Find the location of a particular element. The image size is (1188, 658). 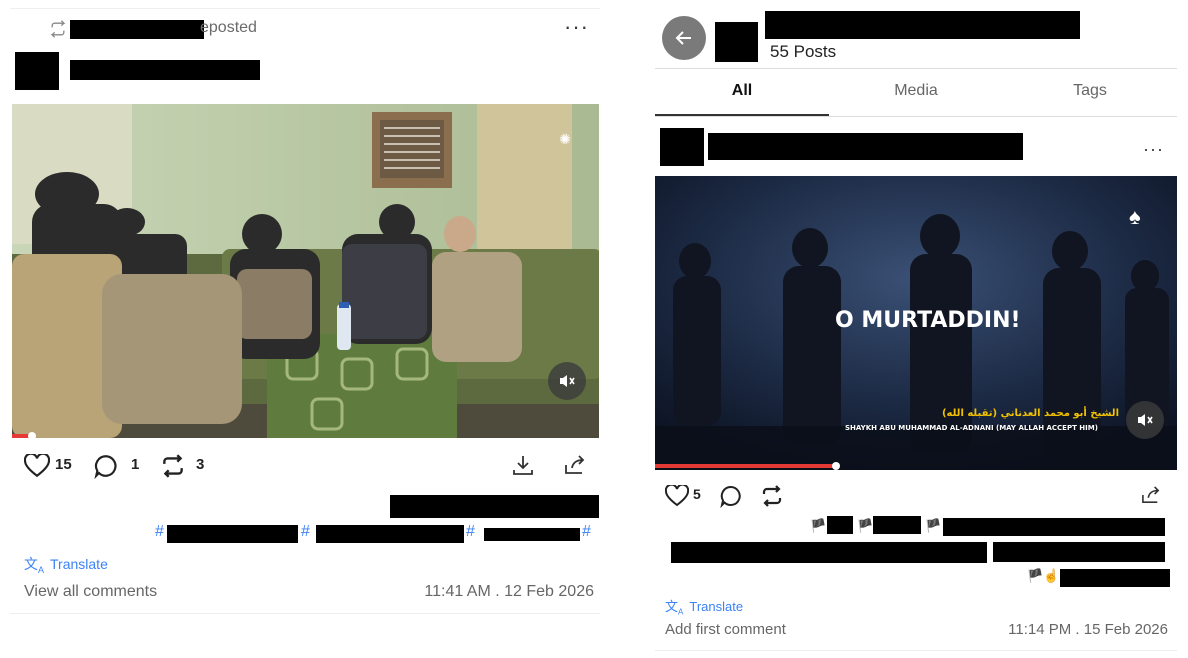

repost-label: eposted is located at coordinates (228, 27).